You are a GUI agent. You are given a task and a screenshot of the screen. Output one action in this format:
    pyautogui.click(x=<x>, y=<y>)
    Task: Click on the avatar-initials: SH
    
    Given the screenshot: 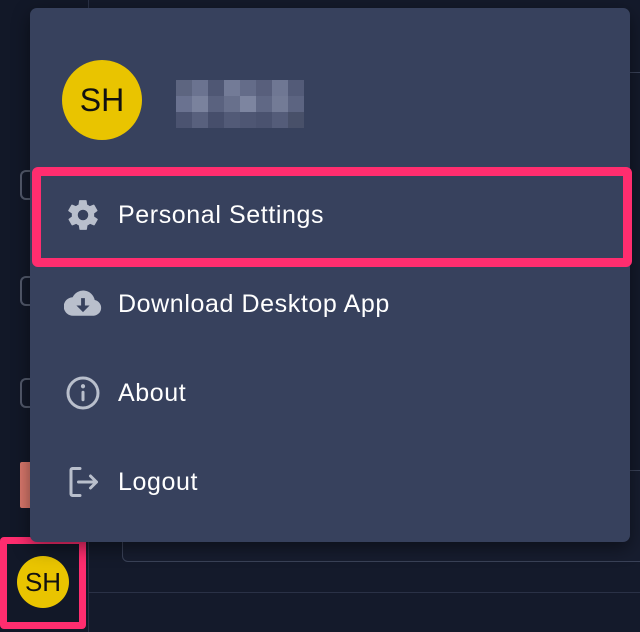 What is the action you would take?
    pyautogui.click(x=43, y=581)
    